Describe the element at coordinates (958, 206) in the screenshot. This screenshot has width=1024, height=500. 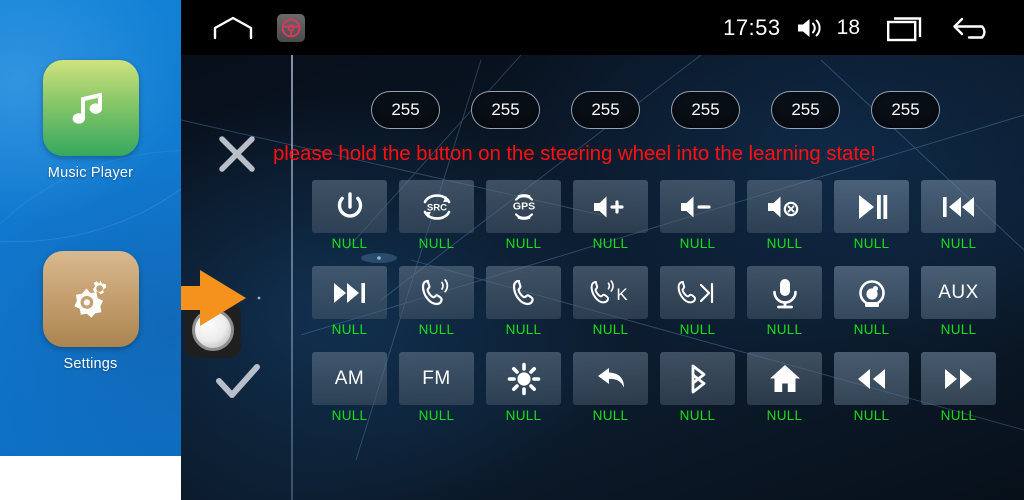
I see `previous-track-key` at that location.